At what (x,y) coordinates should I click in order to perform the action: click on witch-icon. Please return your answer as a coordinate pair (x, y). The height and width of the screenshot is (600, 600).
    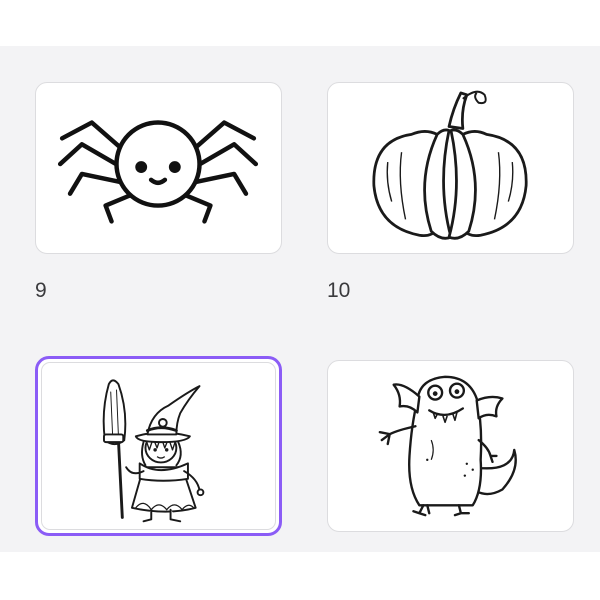
    Looking at the image, I should click on (153, 451).